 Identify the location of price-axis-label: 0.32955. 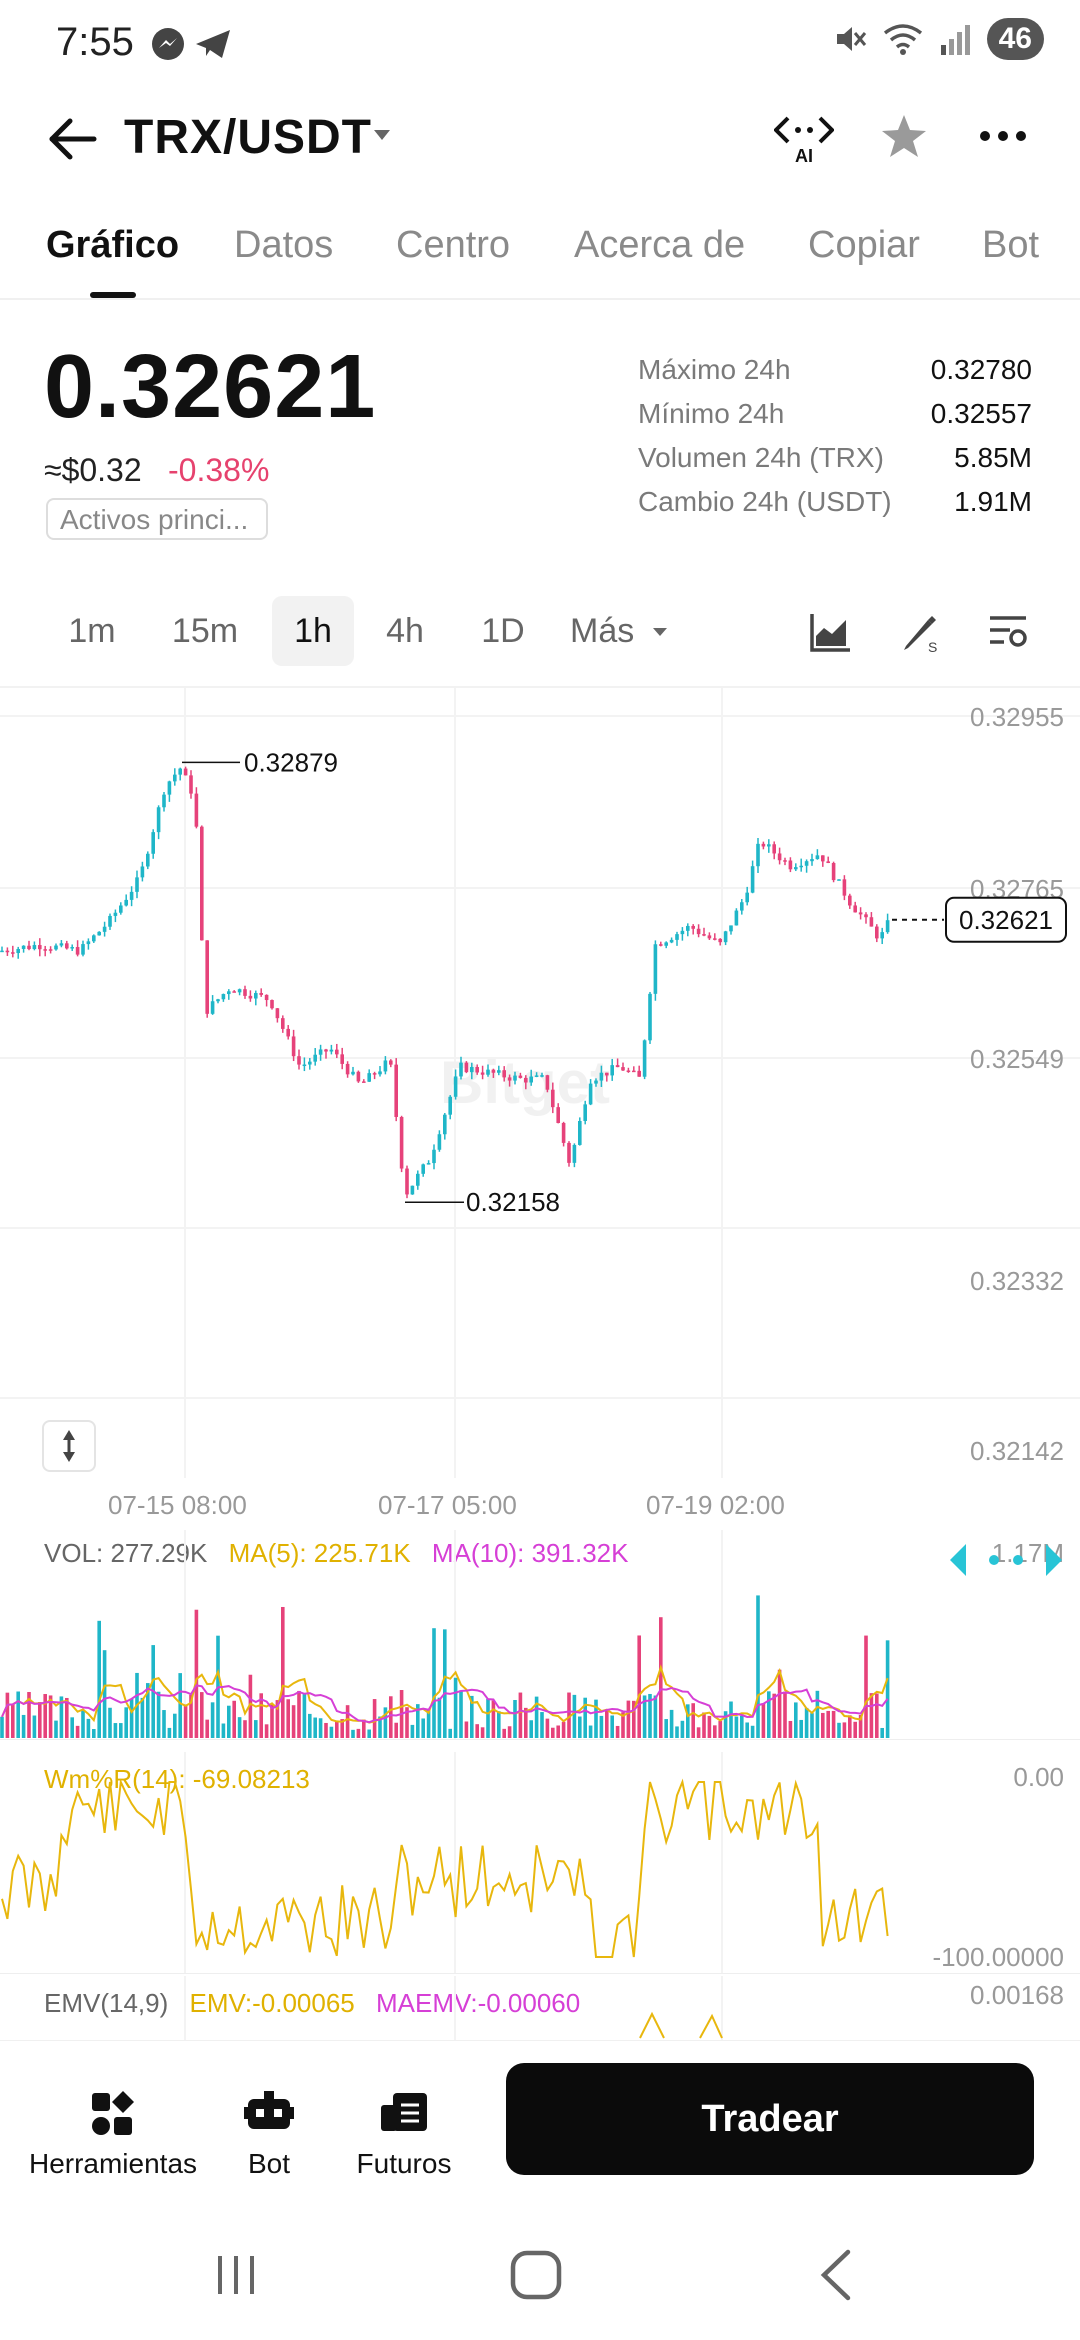
(1017, 717).